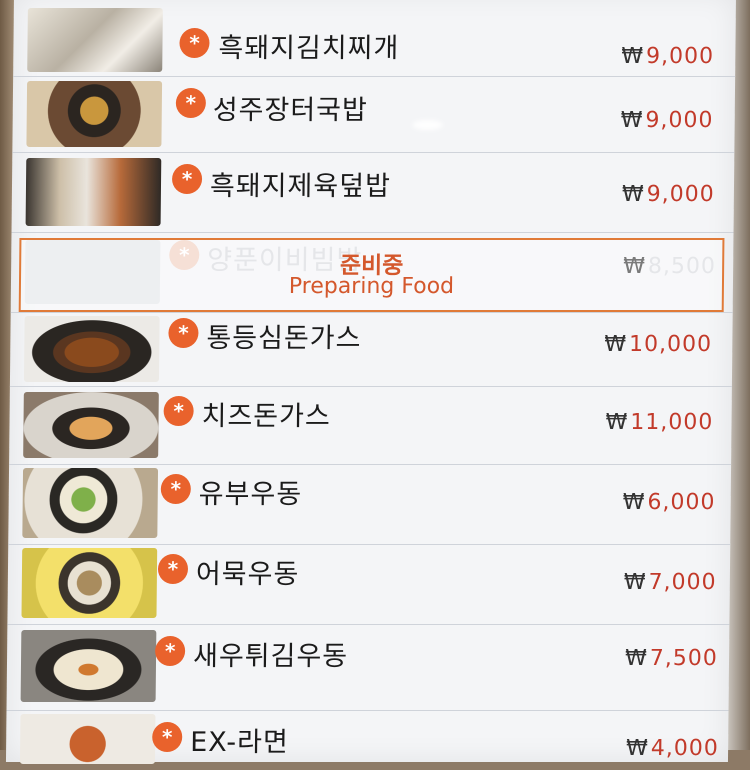 This screenshot has height=770, width=750. I want to click on dish-photo-pork-cutlet, so click(91, 349).